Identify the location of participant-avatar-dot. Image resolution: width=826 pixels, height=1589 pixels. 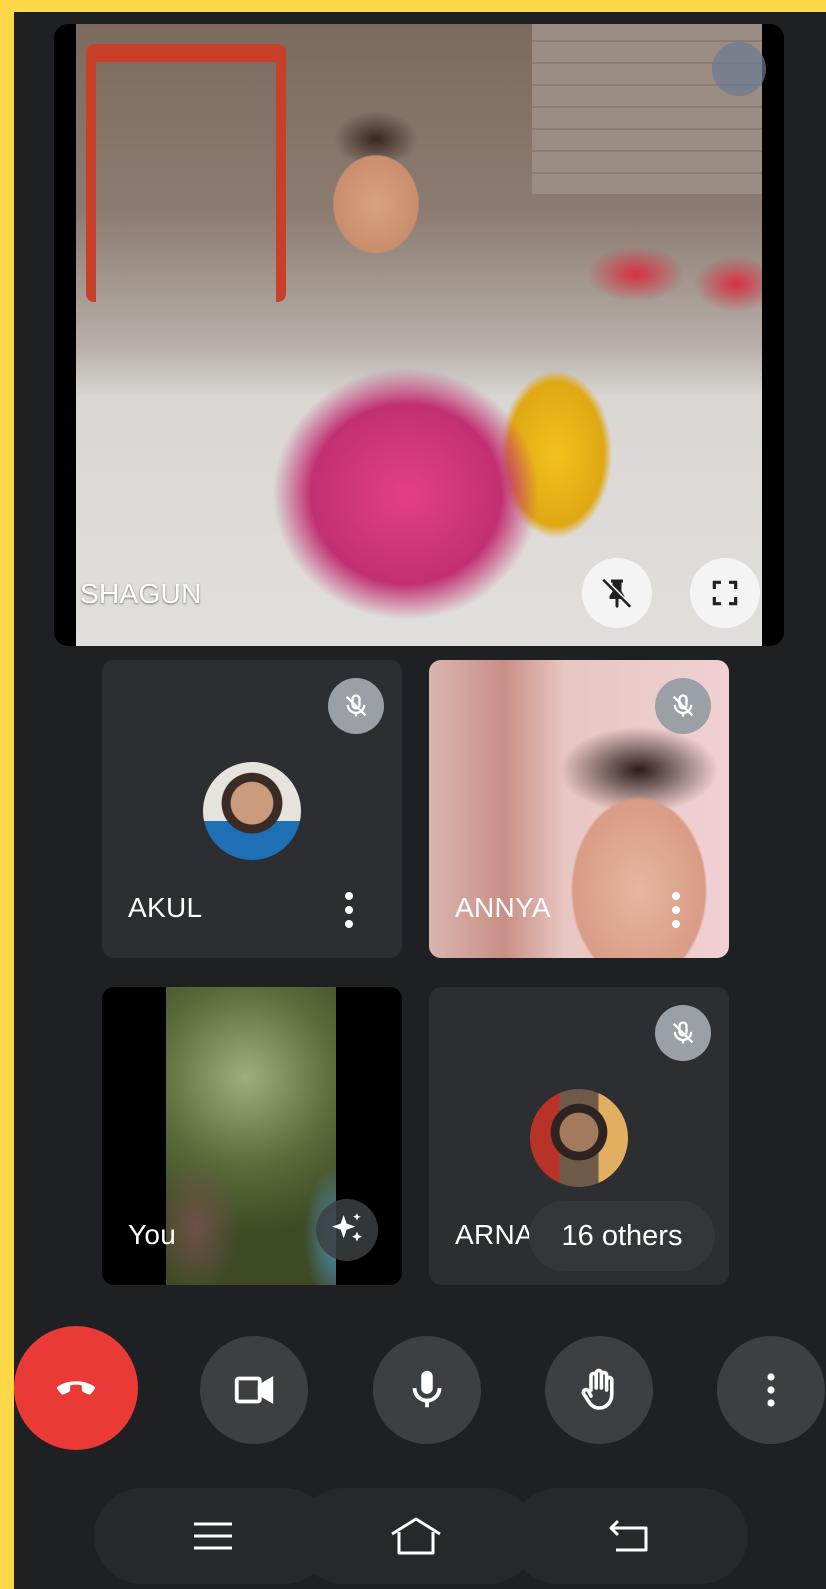
(739, 69).